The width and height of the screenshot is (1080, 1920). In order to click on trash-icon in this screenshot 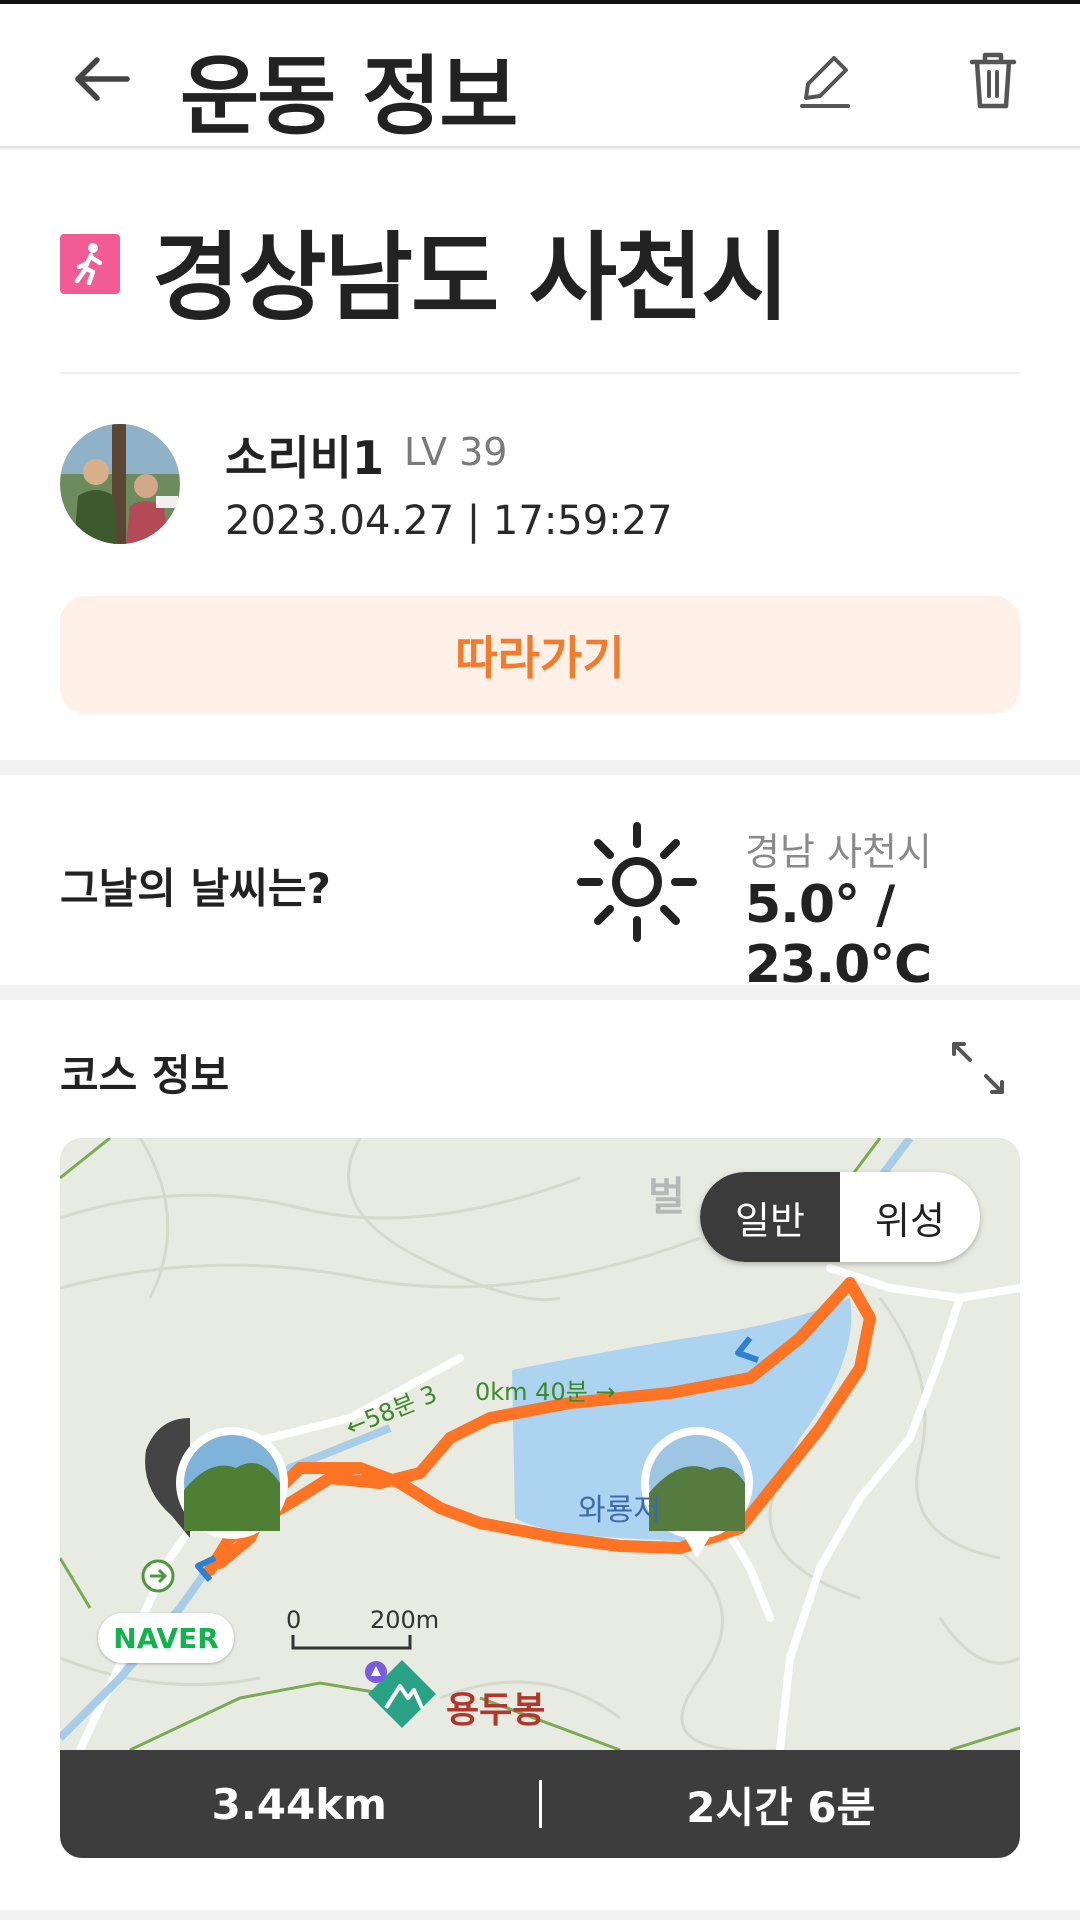, I will do `click(993, 80)`.